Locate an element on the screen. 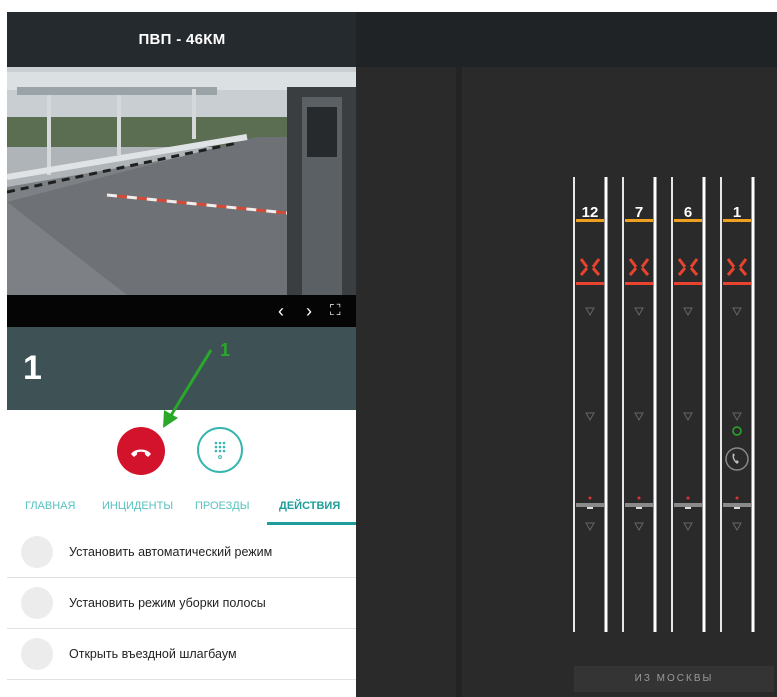 This screenshot has height=697, width=777. lane-number-label: 7 is located at coordinates (639, 212).